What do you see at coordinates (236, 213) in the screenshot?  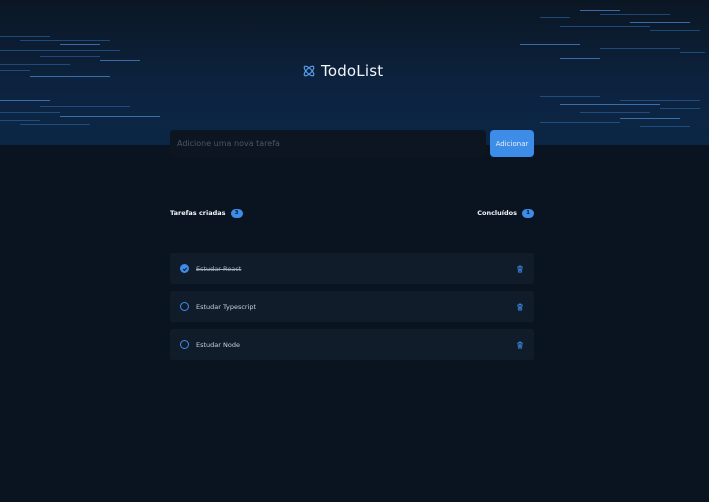 I see `created-count-badge: 3` at bounding box center [236, 213].